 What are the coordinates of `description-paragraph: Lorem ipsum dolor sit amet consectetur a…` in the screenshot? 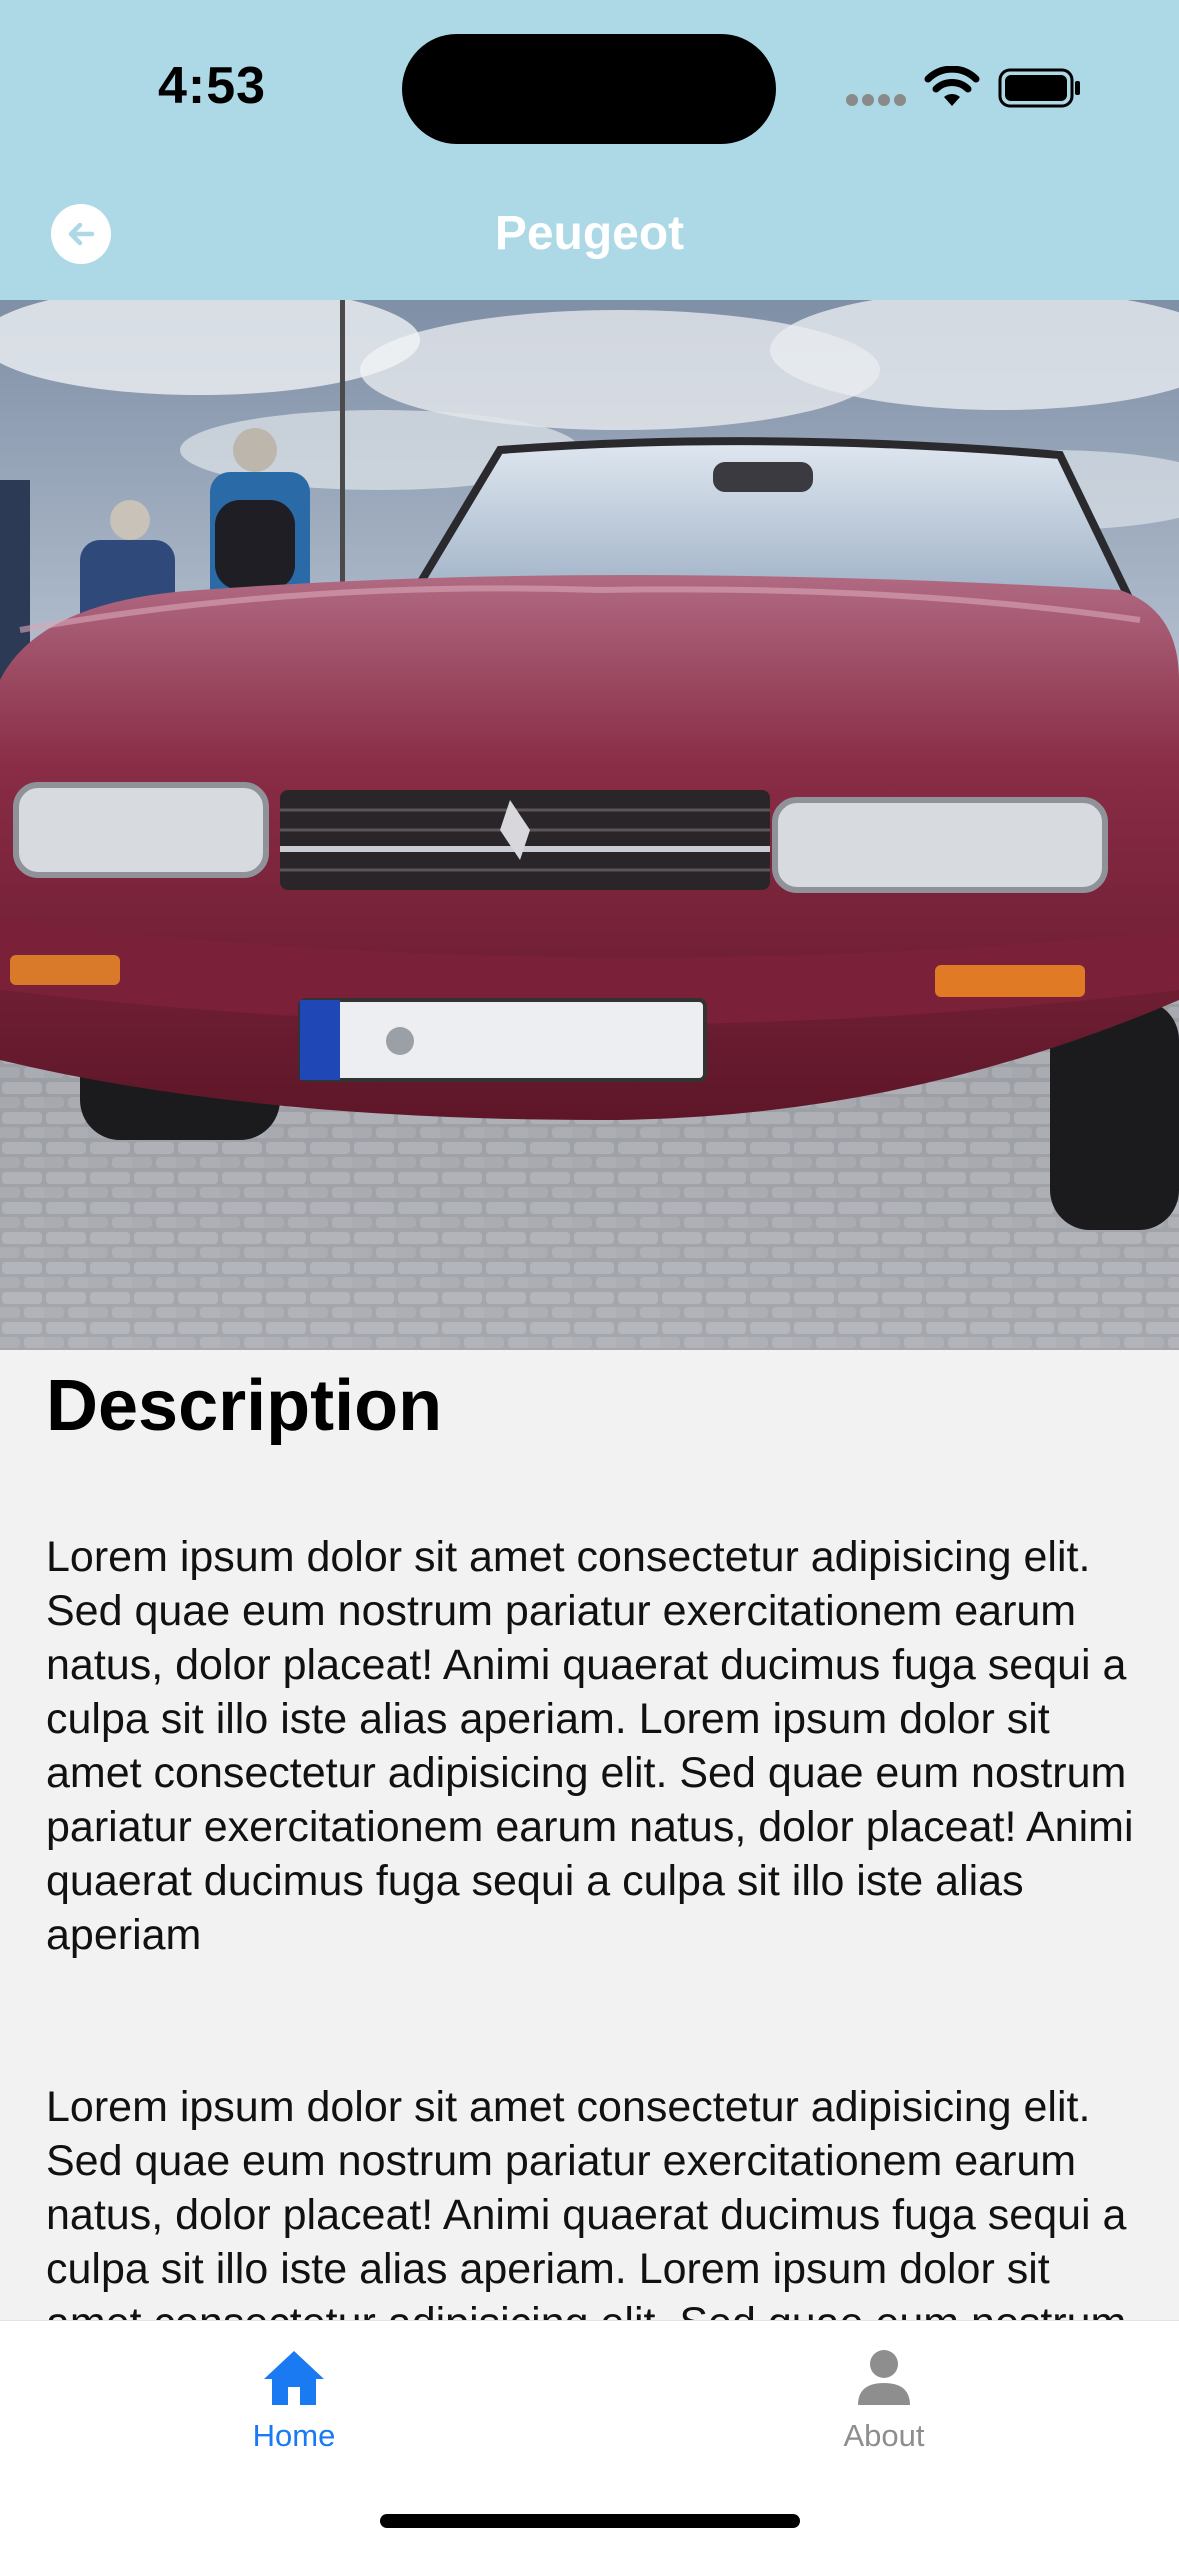 It's located at (586, 2201).